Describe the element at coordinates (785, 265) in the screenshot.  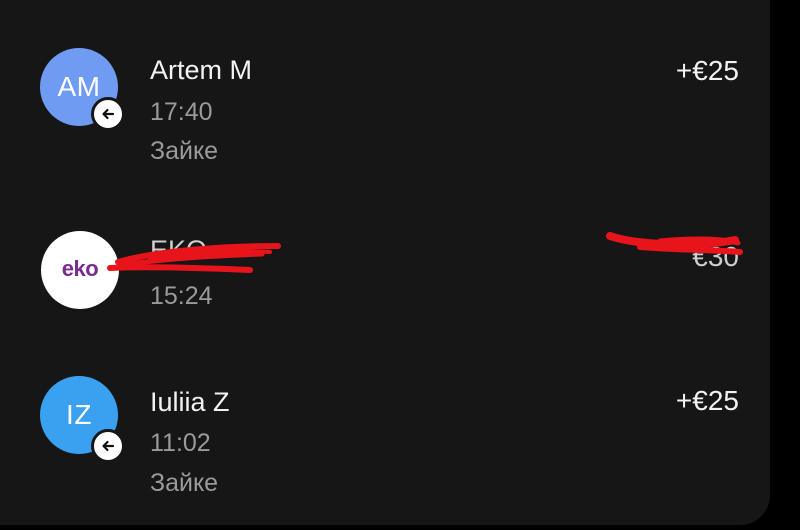
I see `screen-edge` at that location.